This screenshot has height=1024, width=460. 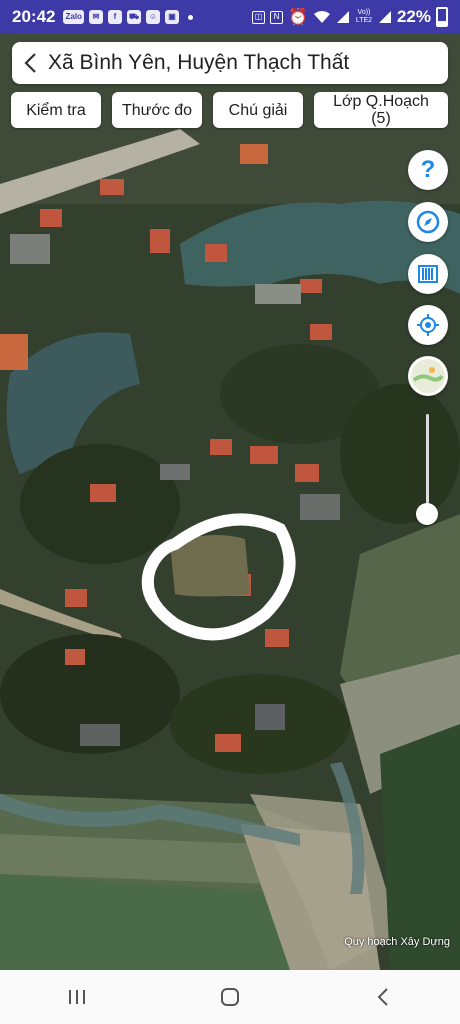 I want to click on alarm-icon: ⏰, so click(x=298, y=17).